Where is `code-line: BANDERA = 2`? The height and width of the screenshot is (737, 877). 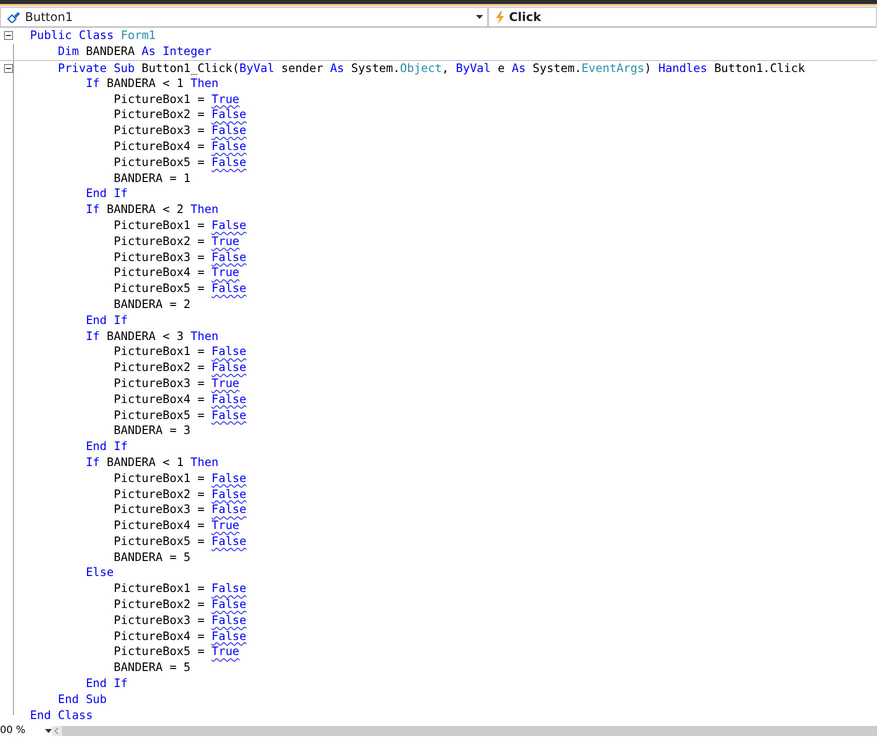 code-line: BANDERA = 2 is located at coordinates (151, 304).